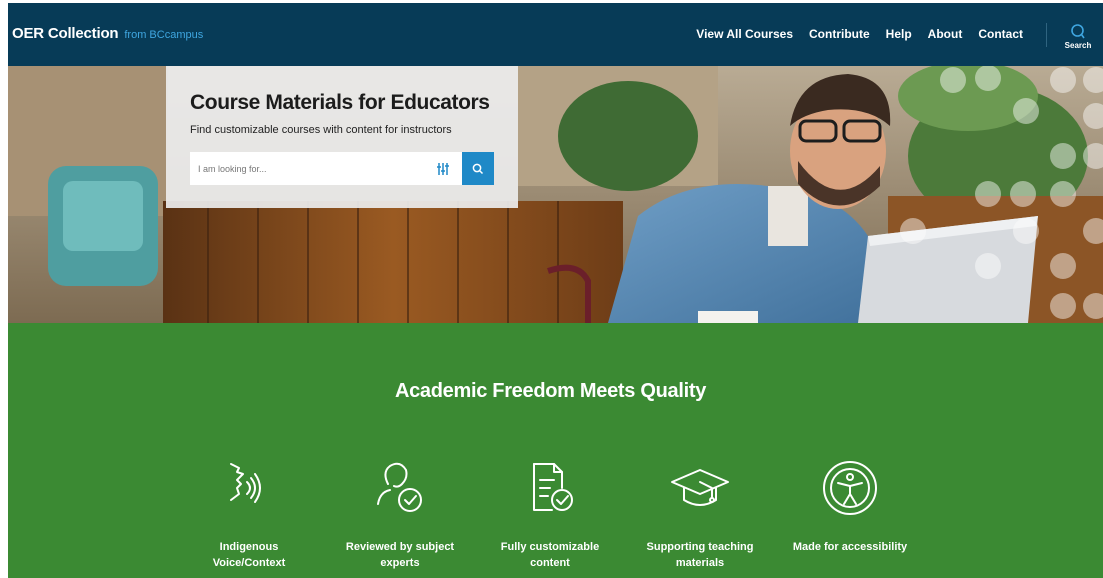  I want to click on course-search-form, so click(342, 168).